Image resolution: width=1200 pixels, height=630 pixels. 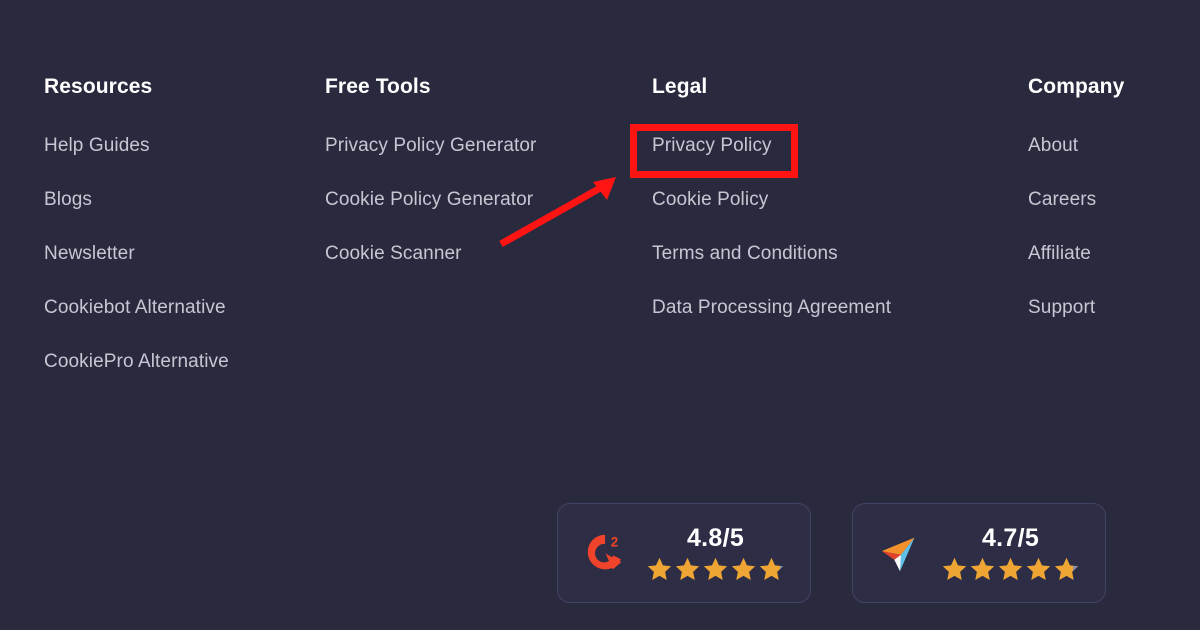 I want to click on list-item: Terms and Conditions, so click(x=822, y=254).